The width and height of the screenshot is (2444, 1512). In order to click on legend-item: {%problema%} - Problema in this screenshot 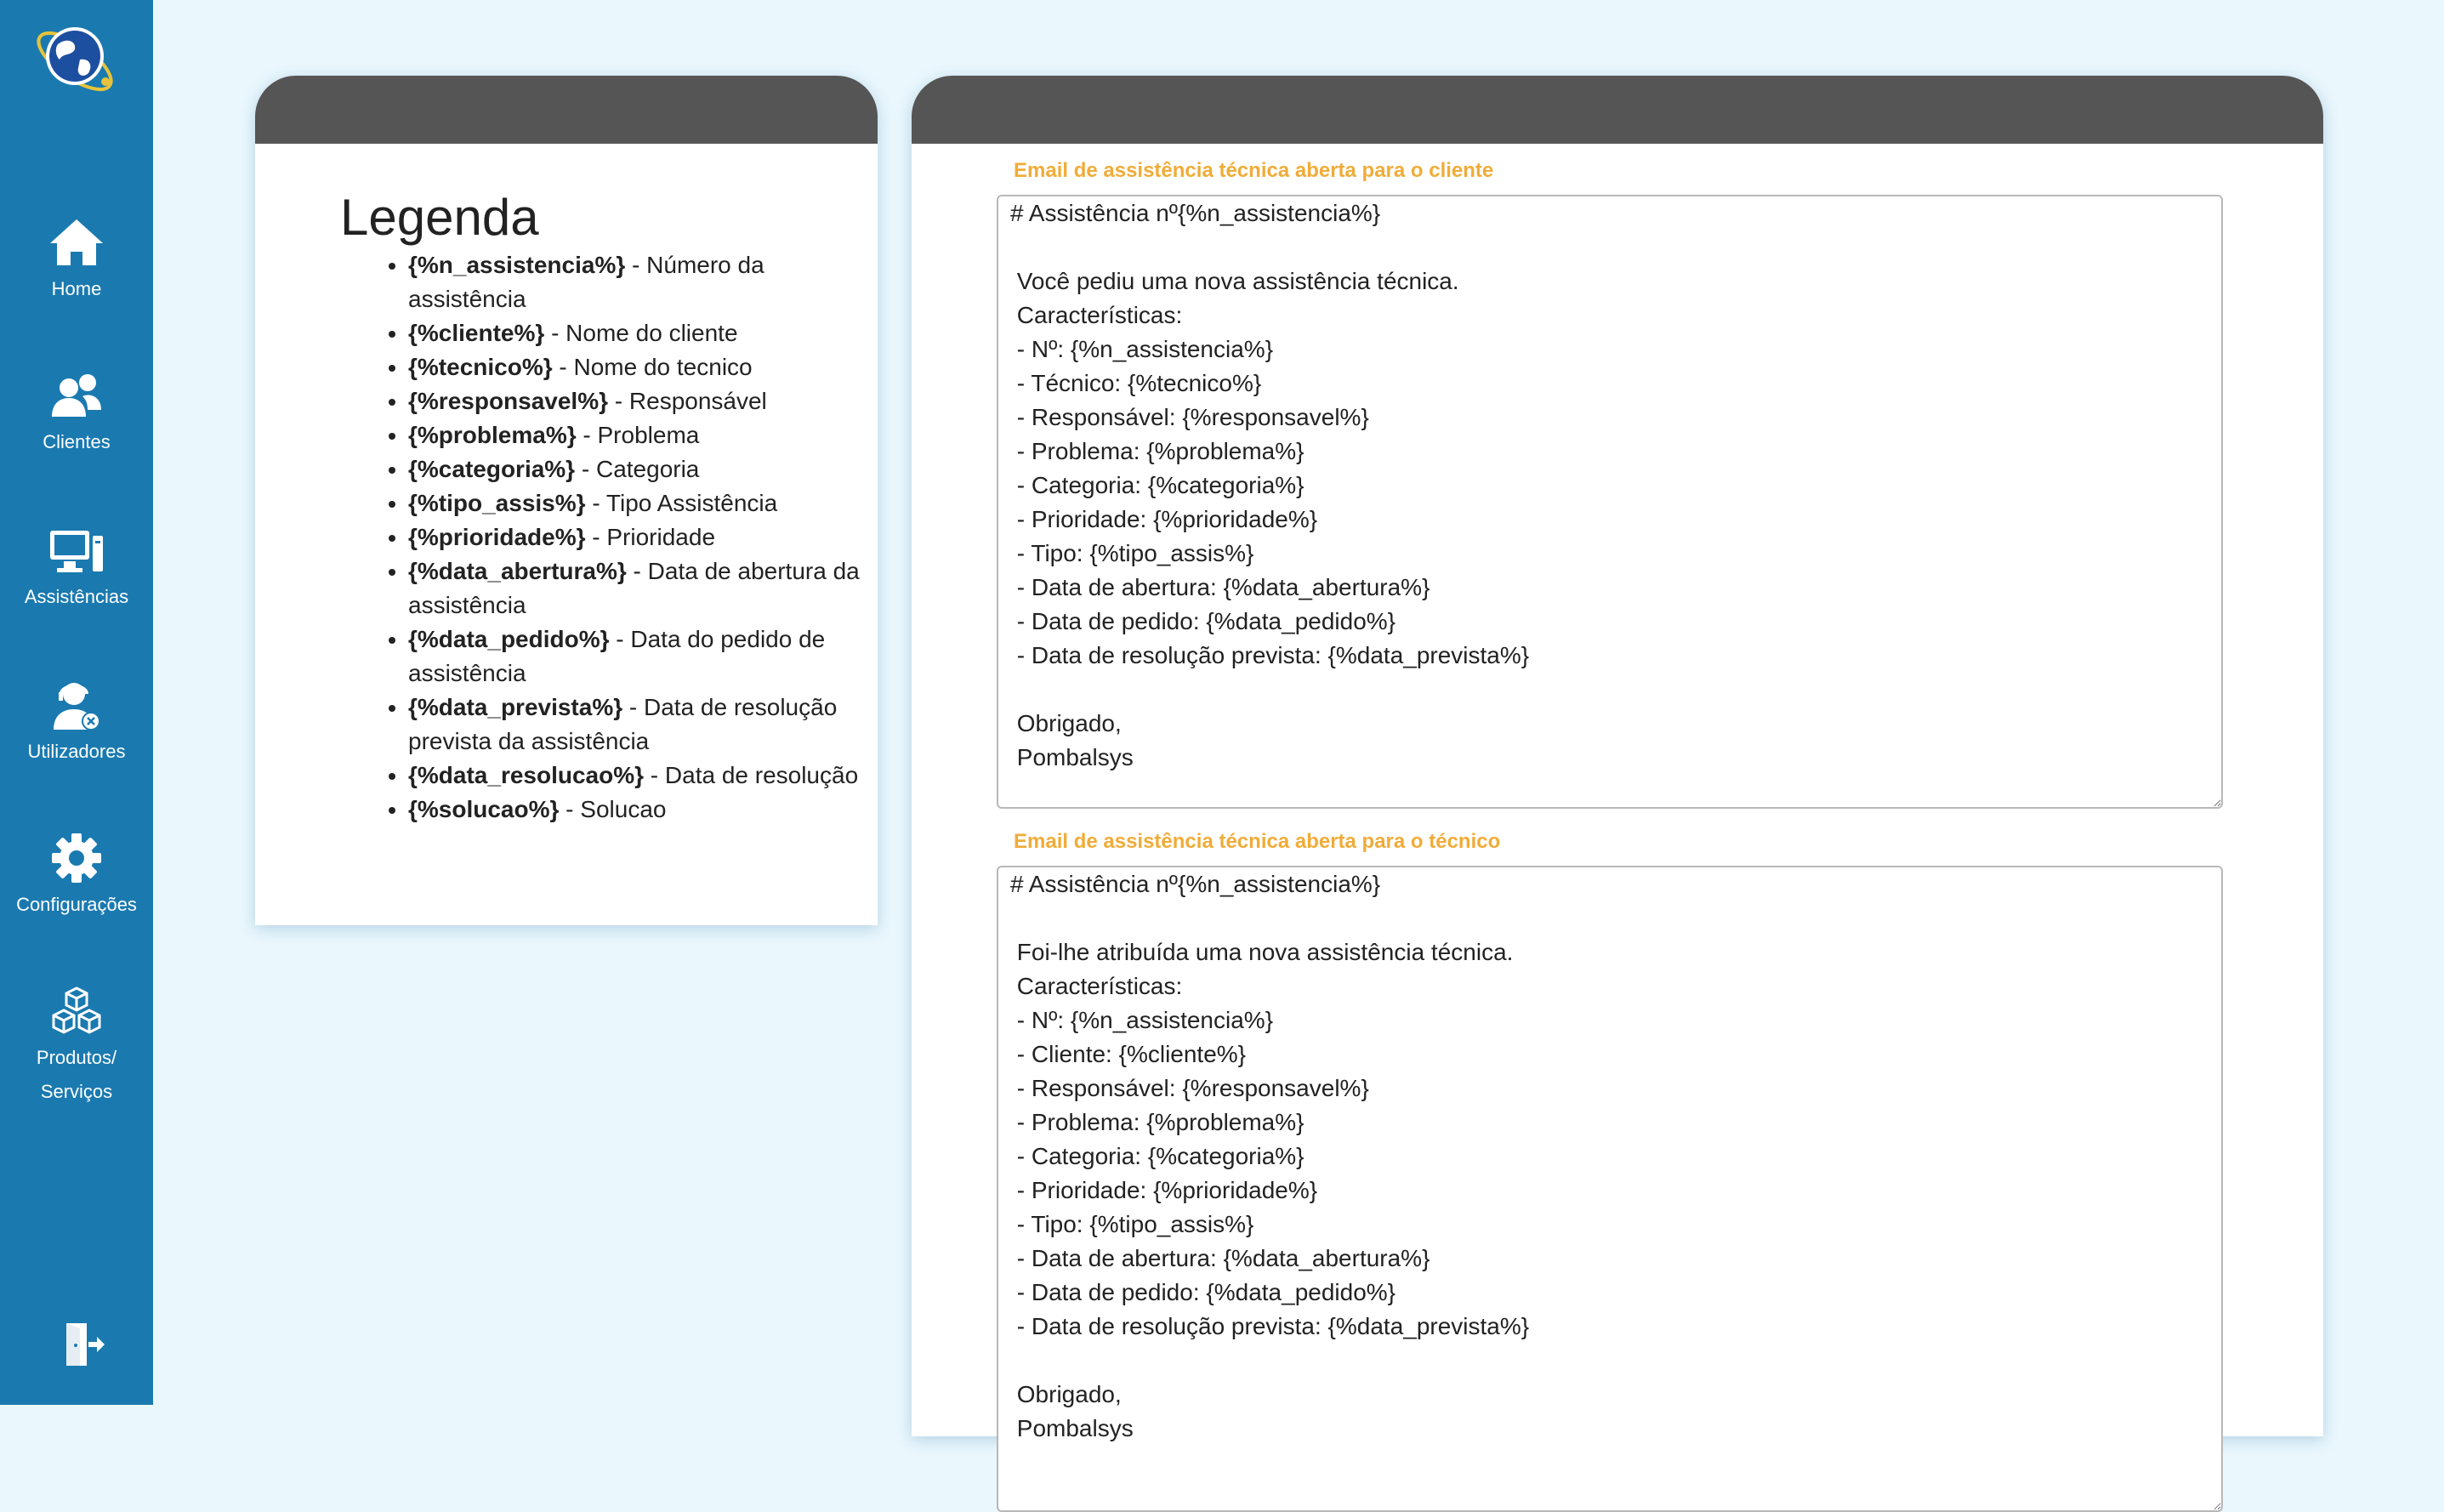, I will do `click(646, 435)`.